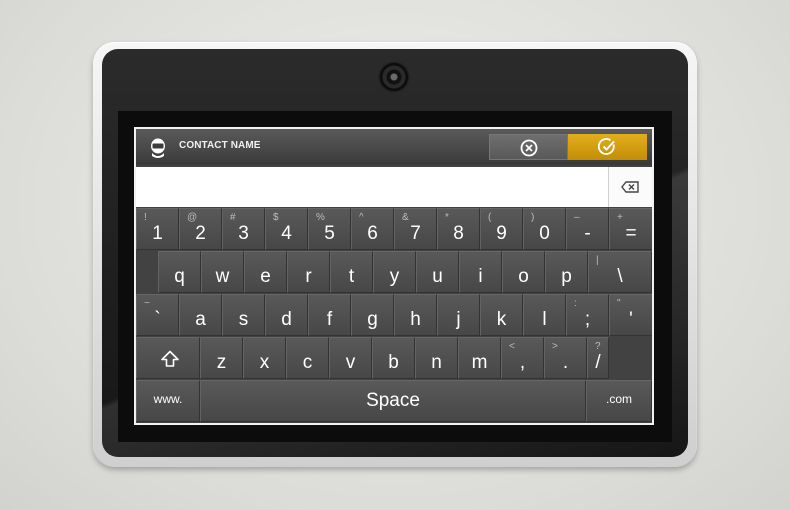 The height and width of the screenshot is (510, 790). Describe the element at coordinates (179, 272) in the screenshot. I see `key: q` at that location.